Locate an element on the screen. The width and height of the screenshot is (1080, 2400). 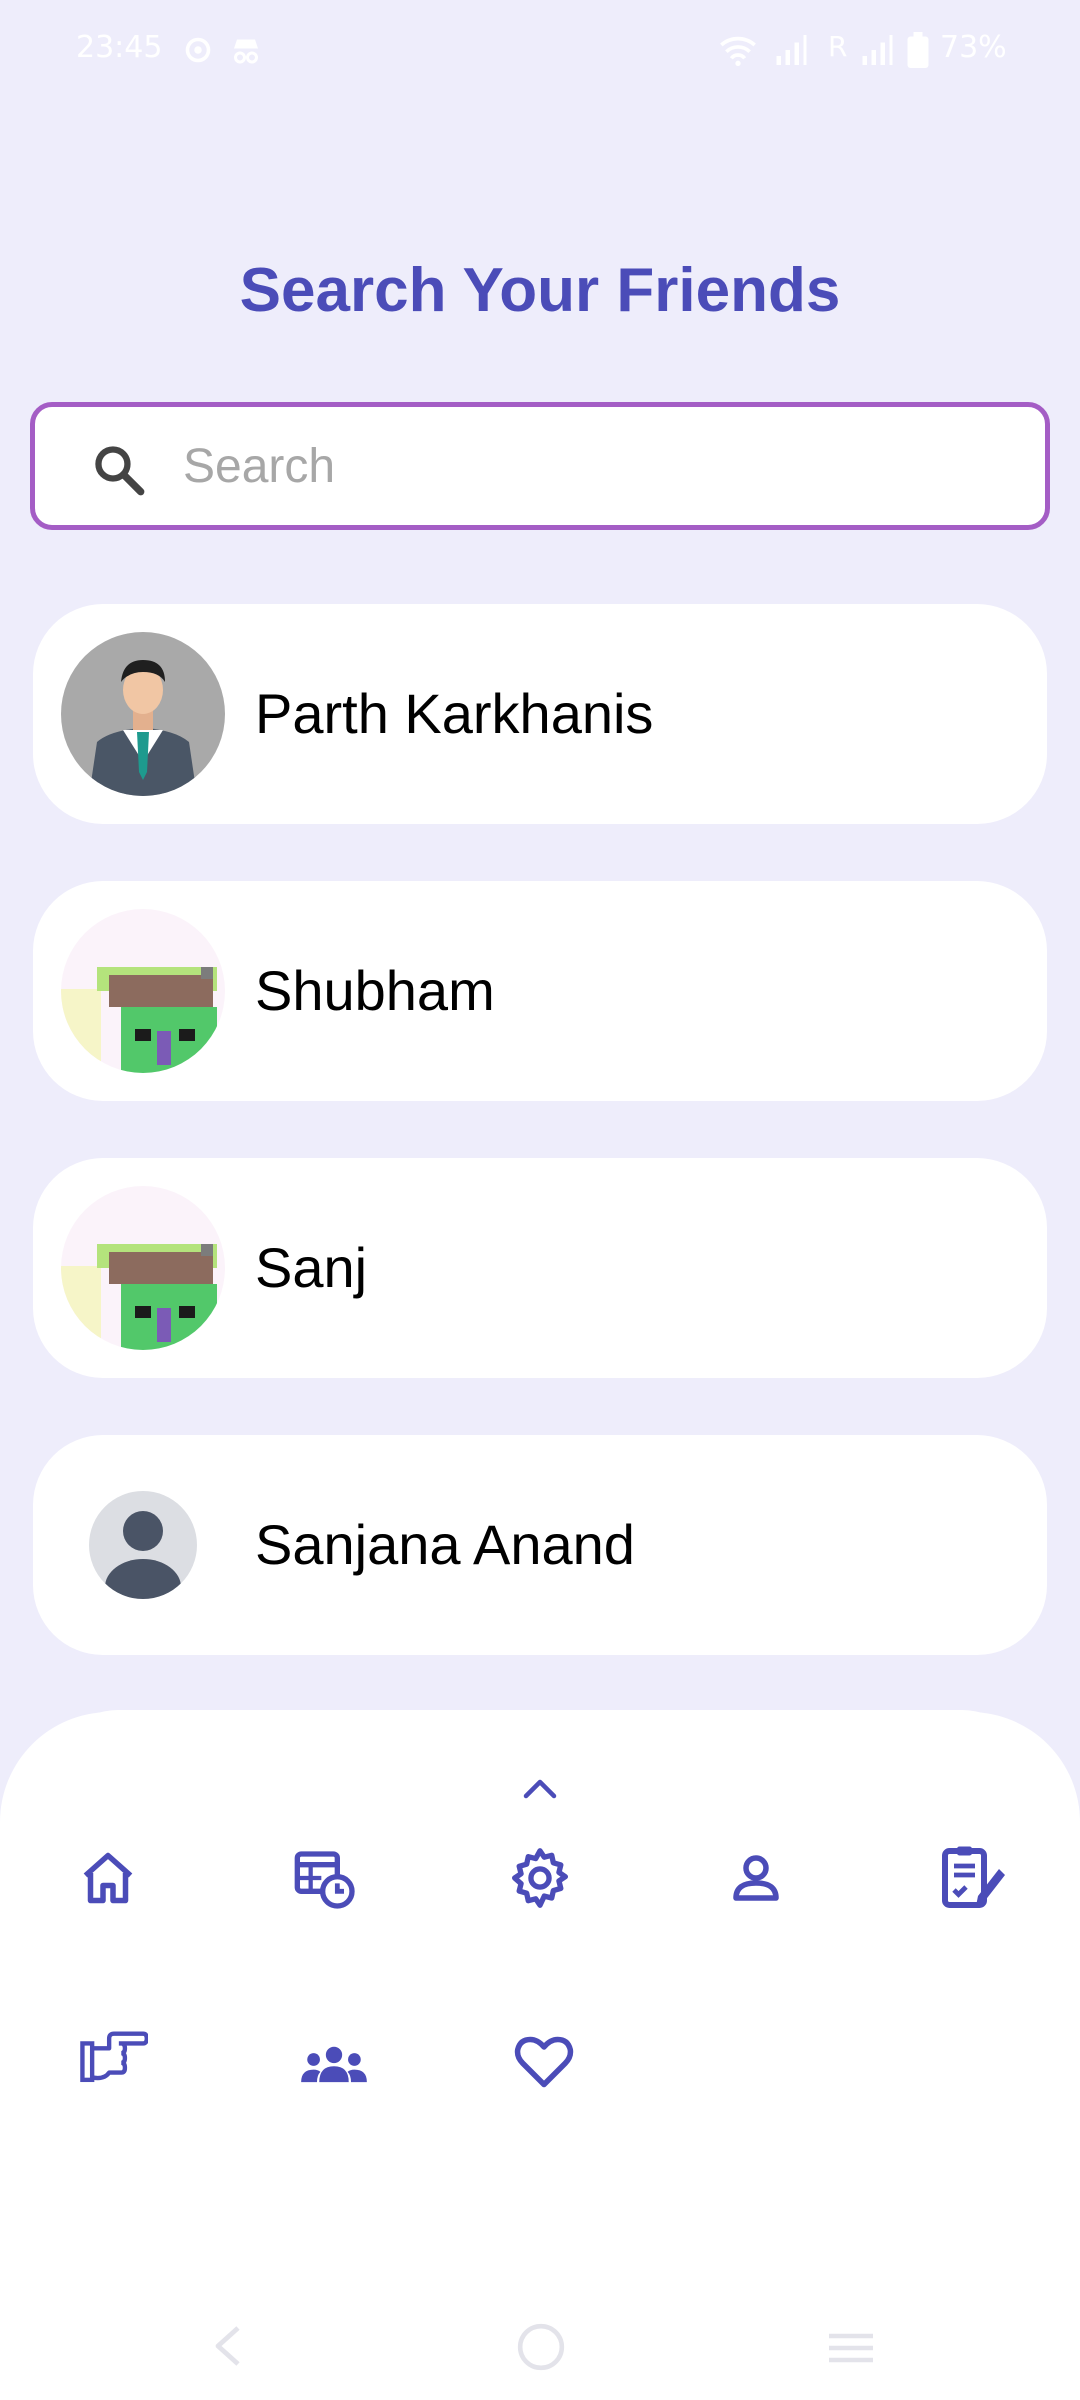
battery-icon is located at coordinates (918, 50).